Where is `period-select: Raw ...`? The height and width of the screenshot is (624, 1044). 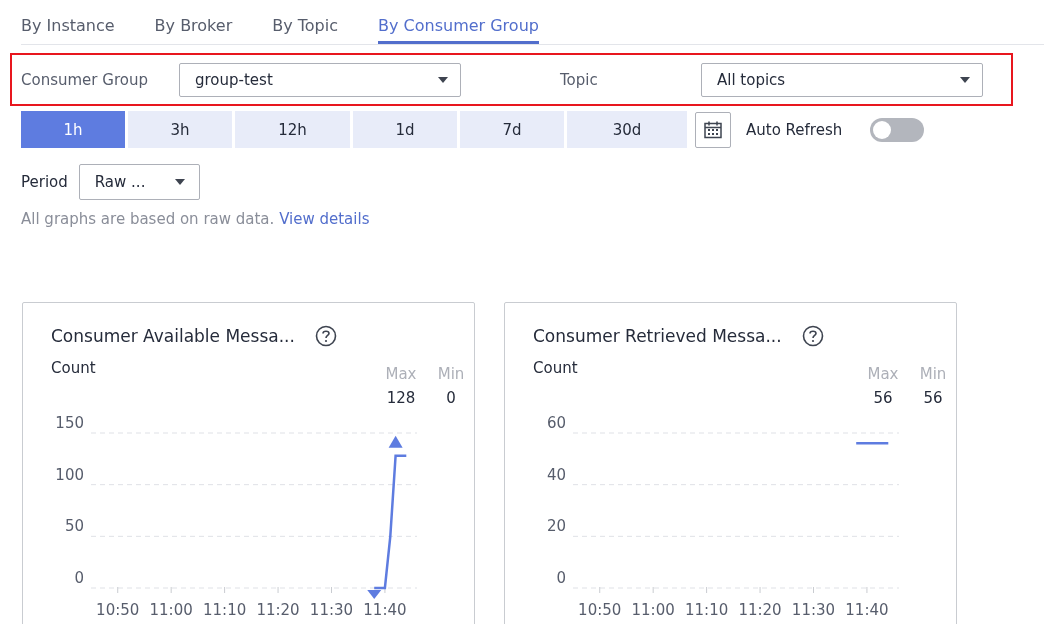 period-select: Raw ... is located at coordinates (139, 182).